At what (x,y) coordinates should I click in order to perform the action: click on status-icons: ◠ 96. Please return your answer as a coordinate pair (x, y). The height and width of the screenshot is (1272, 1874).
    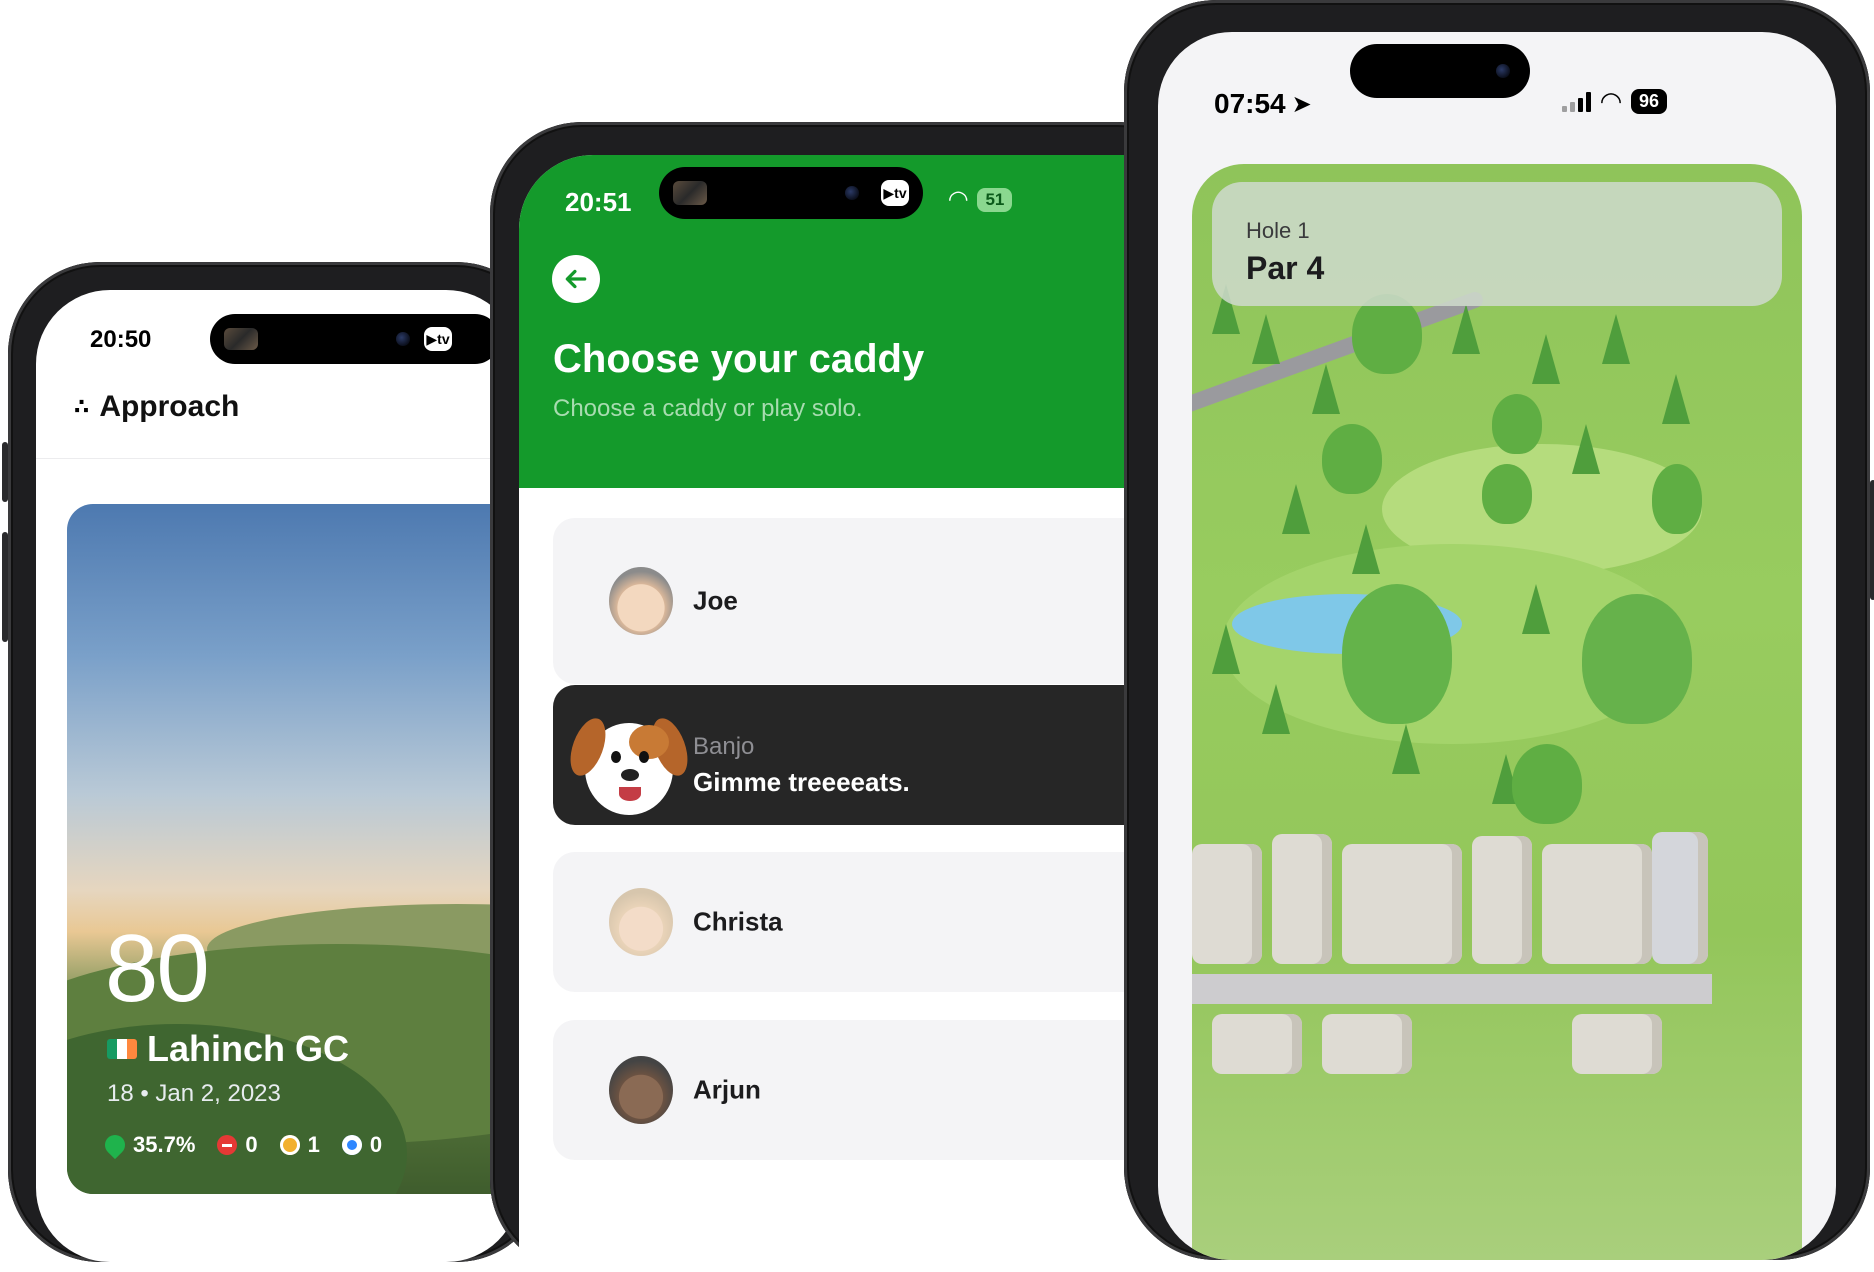
    Looking at the image, I should click on (1615, 101).